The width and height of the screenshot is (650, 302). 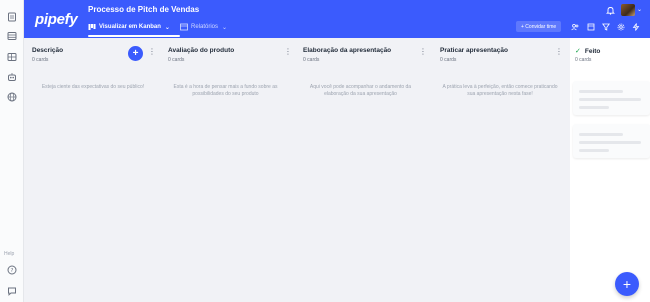 I want to click on tab-reports: Relatórios ⌄, so click(x=203, y=27).